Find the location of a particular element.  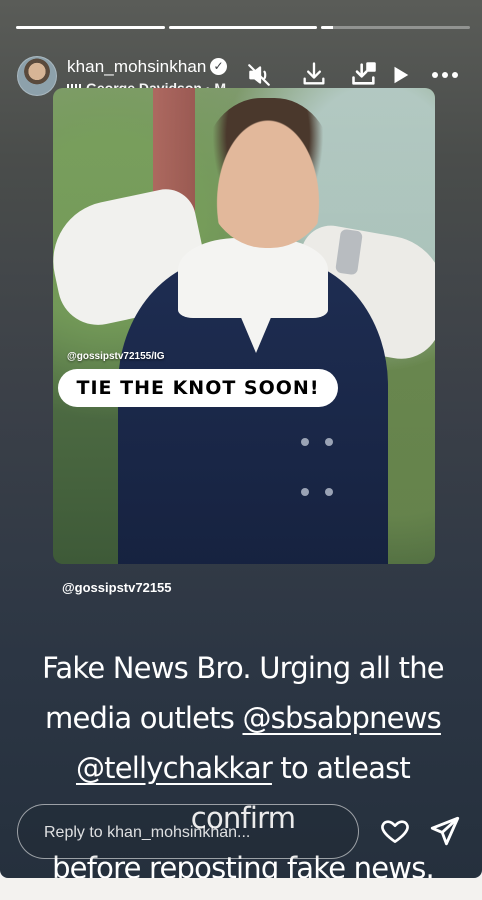

heart-icon is located at coordinates (395, 833).